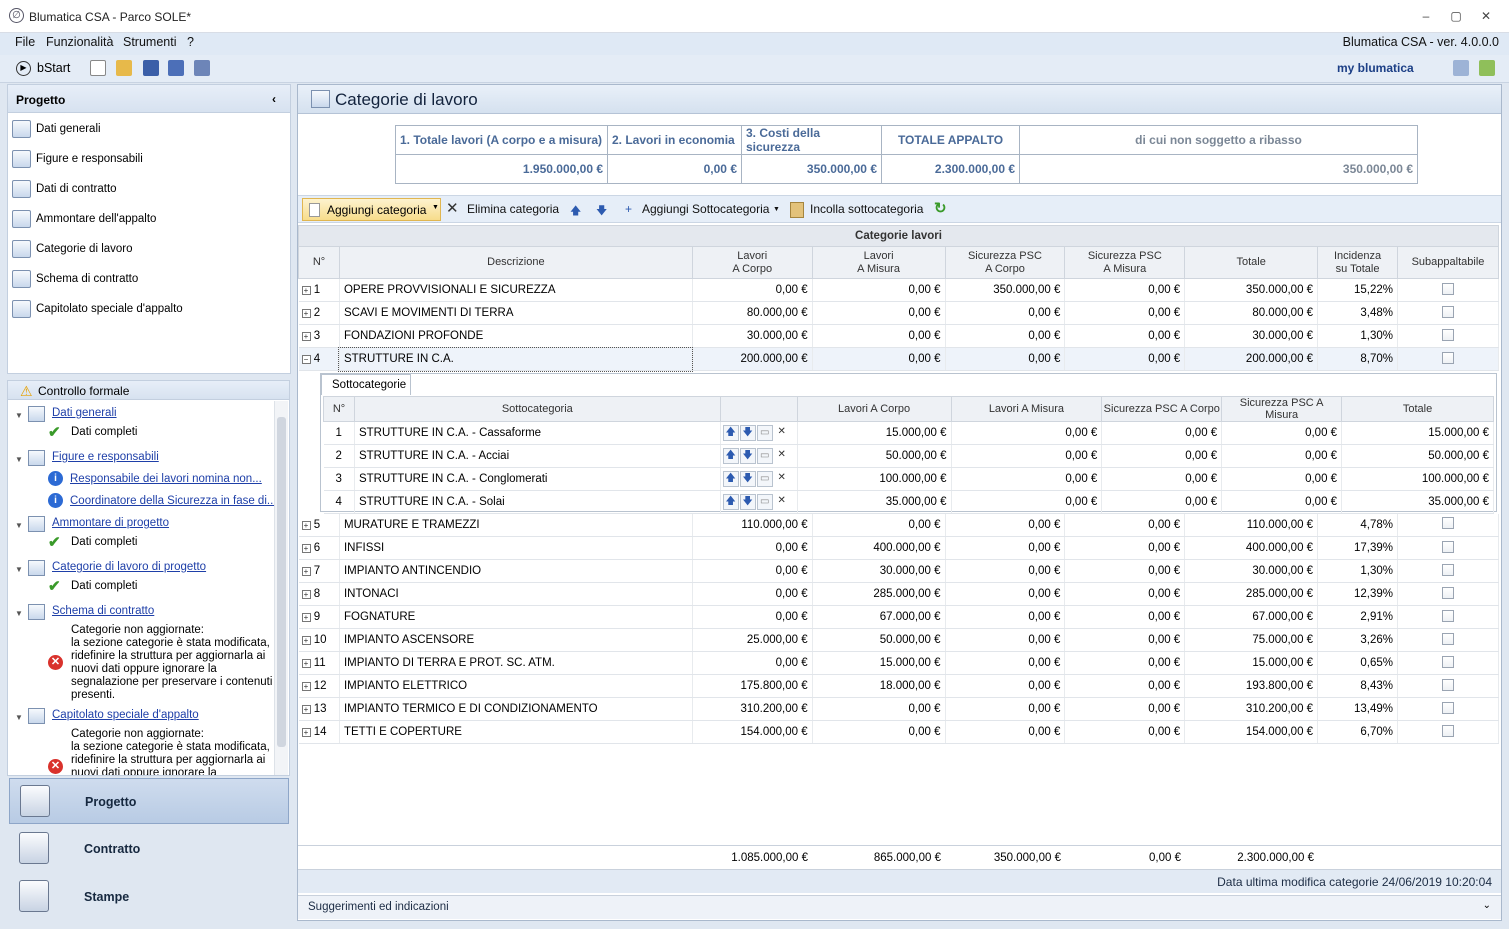 The width and height of the screenshot is (1509, 929). Describe the element at coordinates (874, 409) in the screenshot. I see `sub-col-header: Lavori A Corpo` at that location.